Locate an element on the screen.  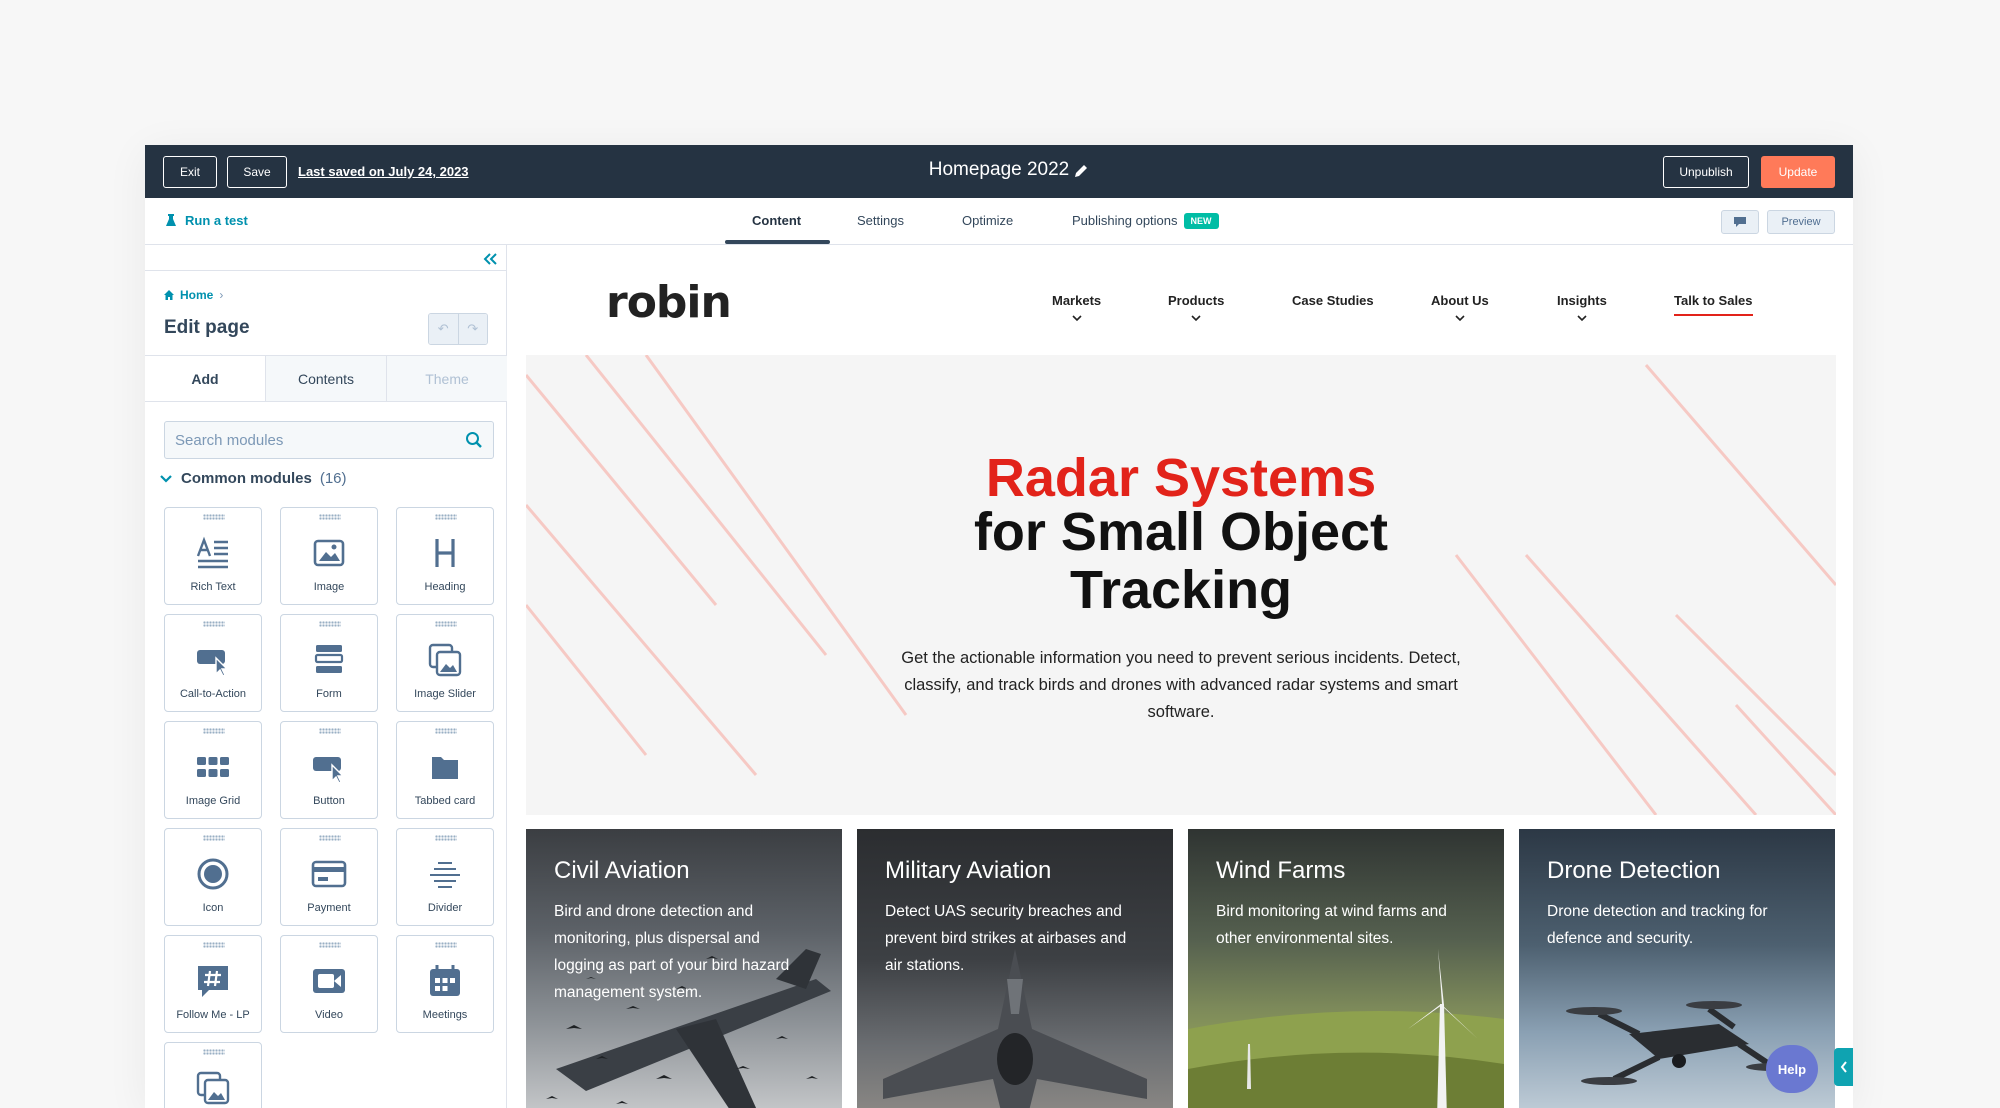
nav-label: About Us is located at coordinates (1460, 300).